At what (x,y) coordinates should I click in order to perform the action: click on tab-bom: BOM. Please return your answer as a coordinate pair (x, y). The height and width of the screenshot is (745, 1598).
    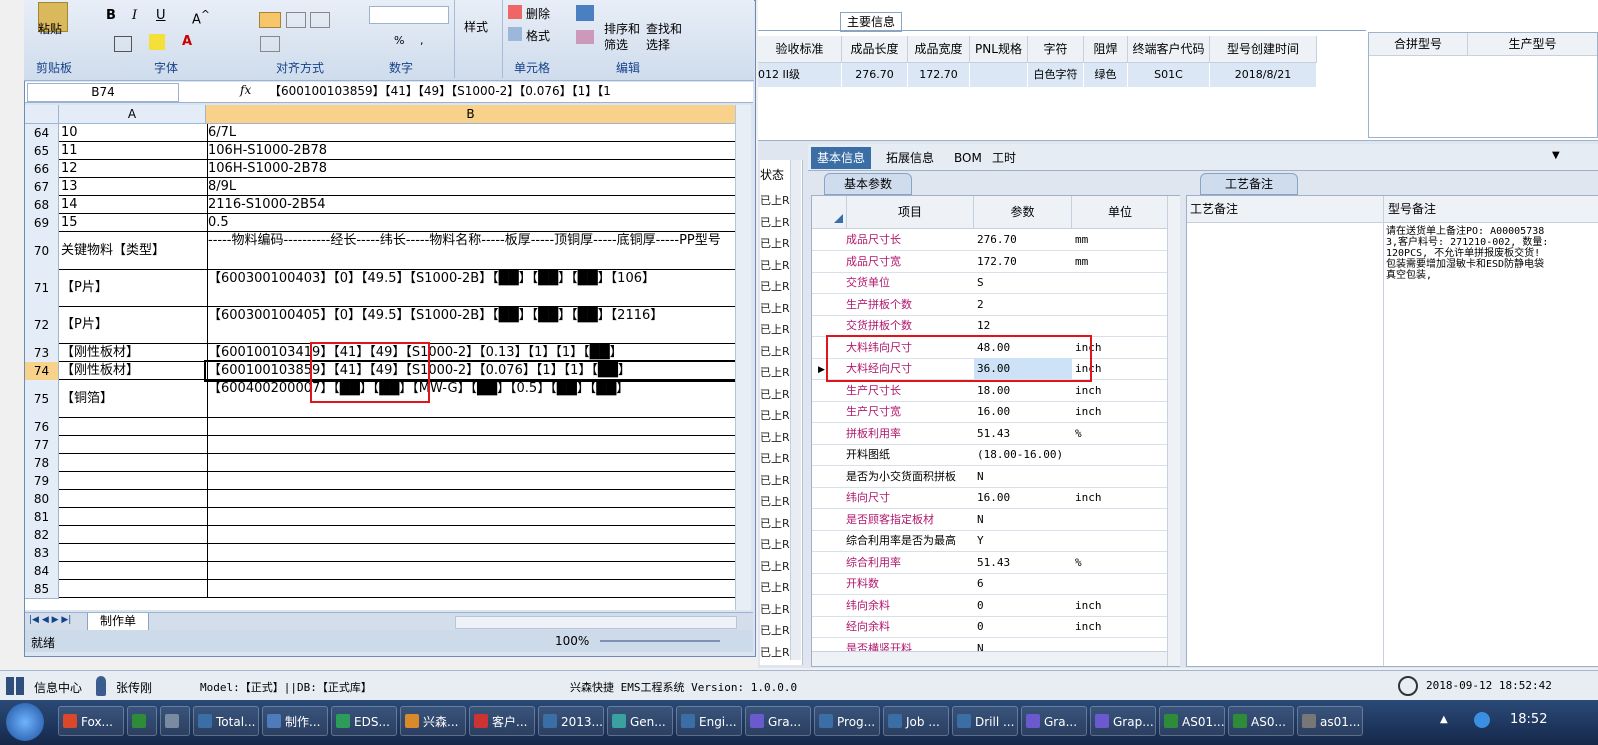
    Looking at the image, I should click on (968, 158).